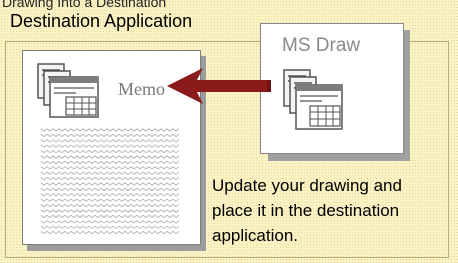 Image resolution: width=458 pixels, height=263 pixels. Describe the element at coordinates (255, 235) in the screenshot. I see `caption-line-3: application.` at that location.